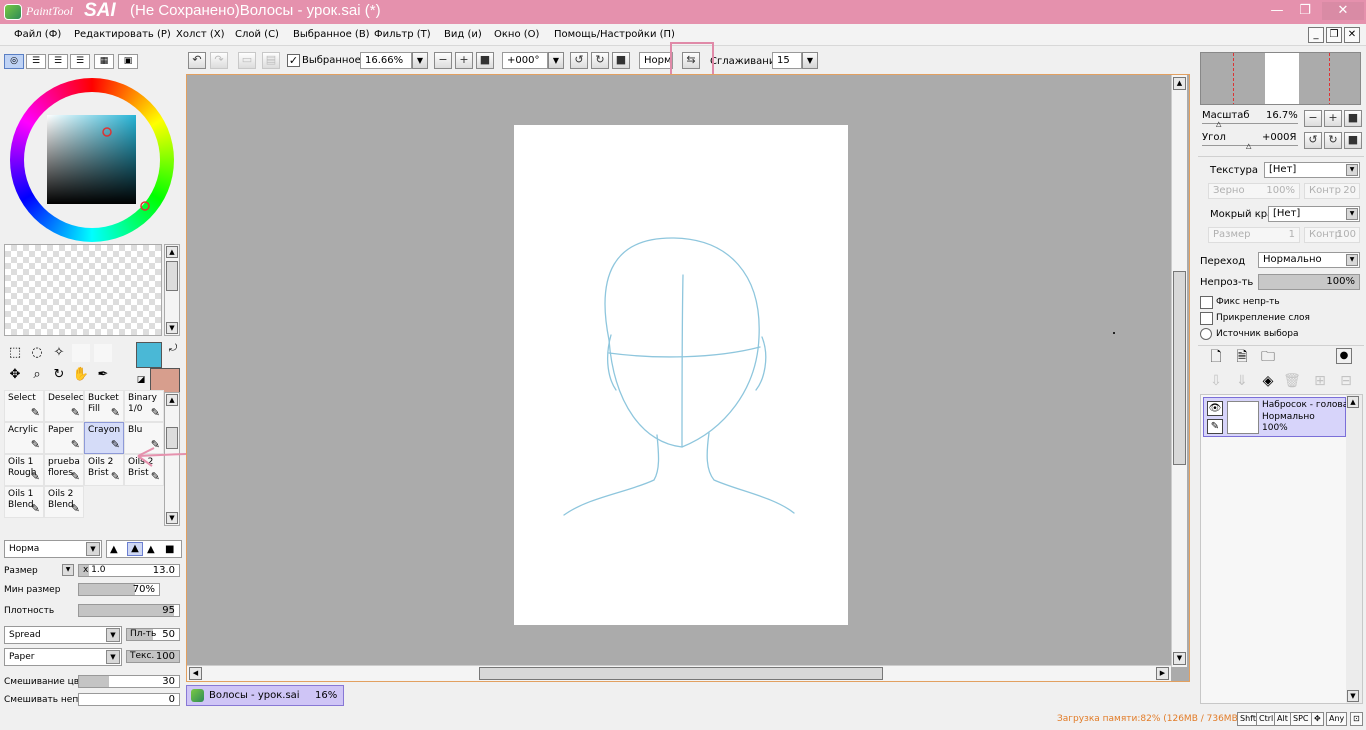 The image size is (1366, 730). What do you see at coordinates (103, 375) in the screenshot?
I see `eyedropper-icon: ✒` at bounding box center [103, 375].